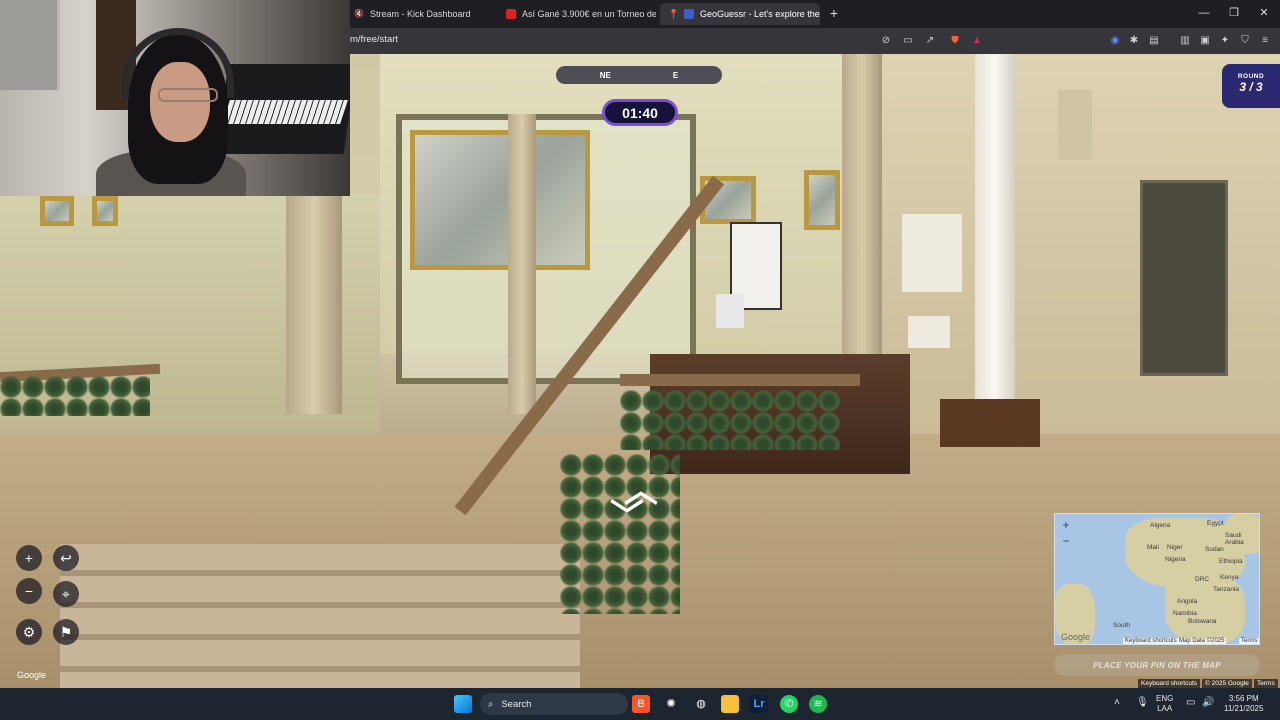  What do you see at coordinates (1190, 703) in the screenshot?
I see `network-icon: ▭` at bounding box center [1190, 703].